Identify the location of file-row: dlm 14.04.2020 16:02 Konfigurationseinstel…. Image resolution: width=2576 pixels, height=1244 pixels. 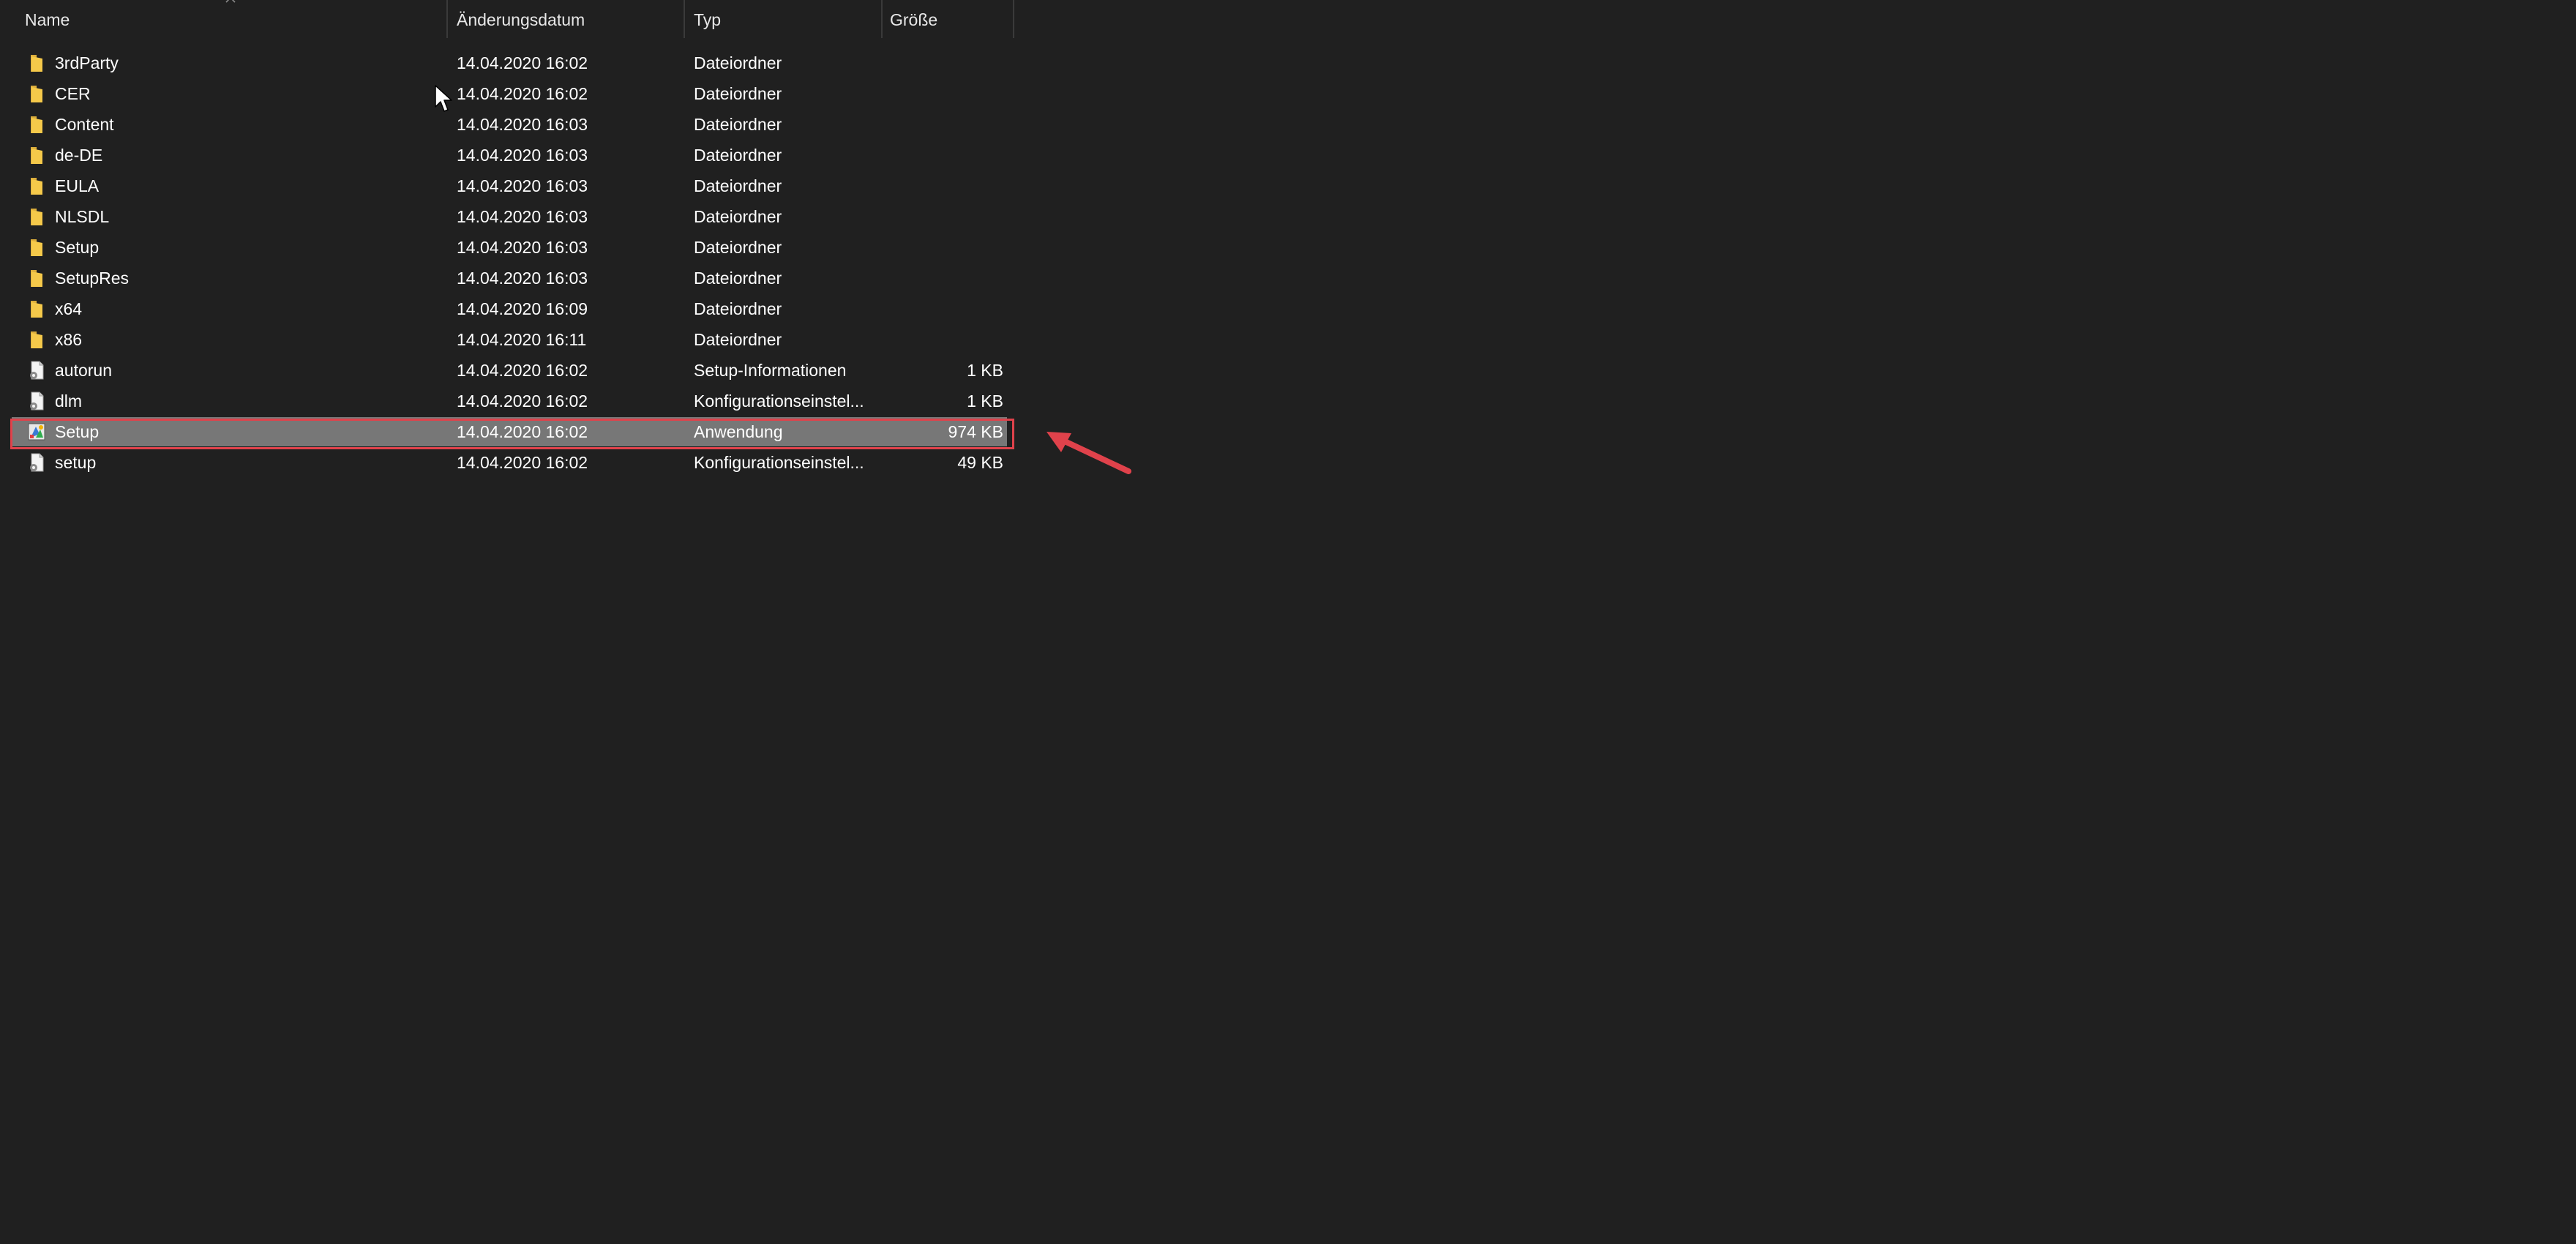
(509, 401).